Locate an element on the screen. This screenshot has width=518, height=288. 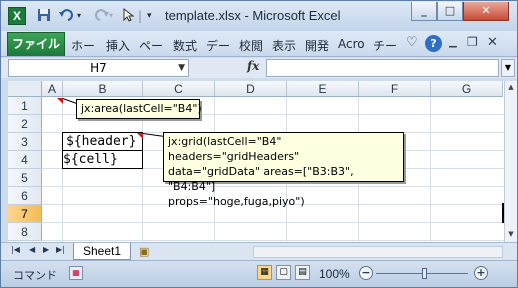
tab-home: ホー is located at coordinates (83, 45).